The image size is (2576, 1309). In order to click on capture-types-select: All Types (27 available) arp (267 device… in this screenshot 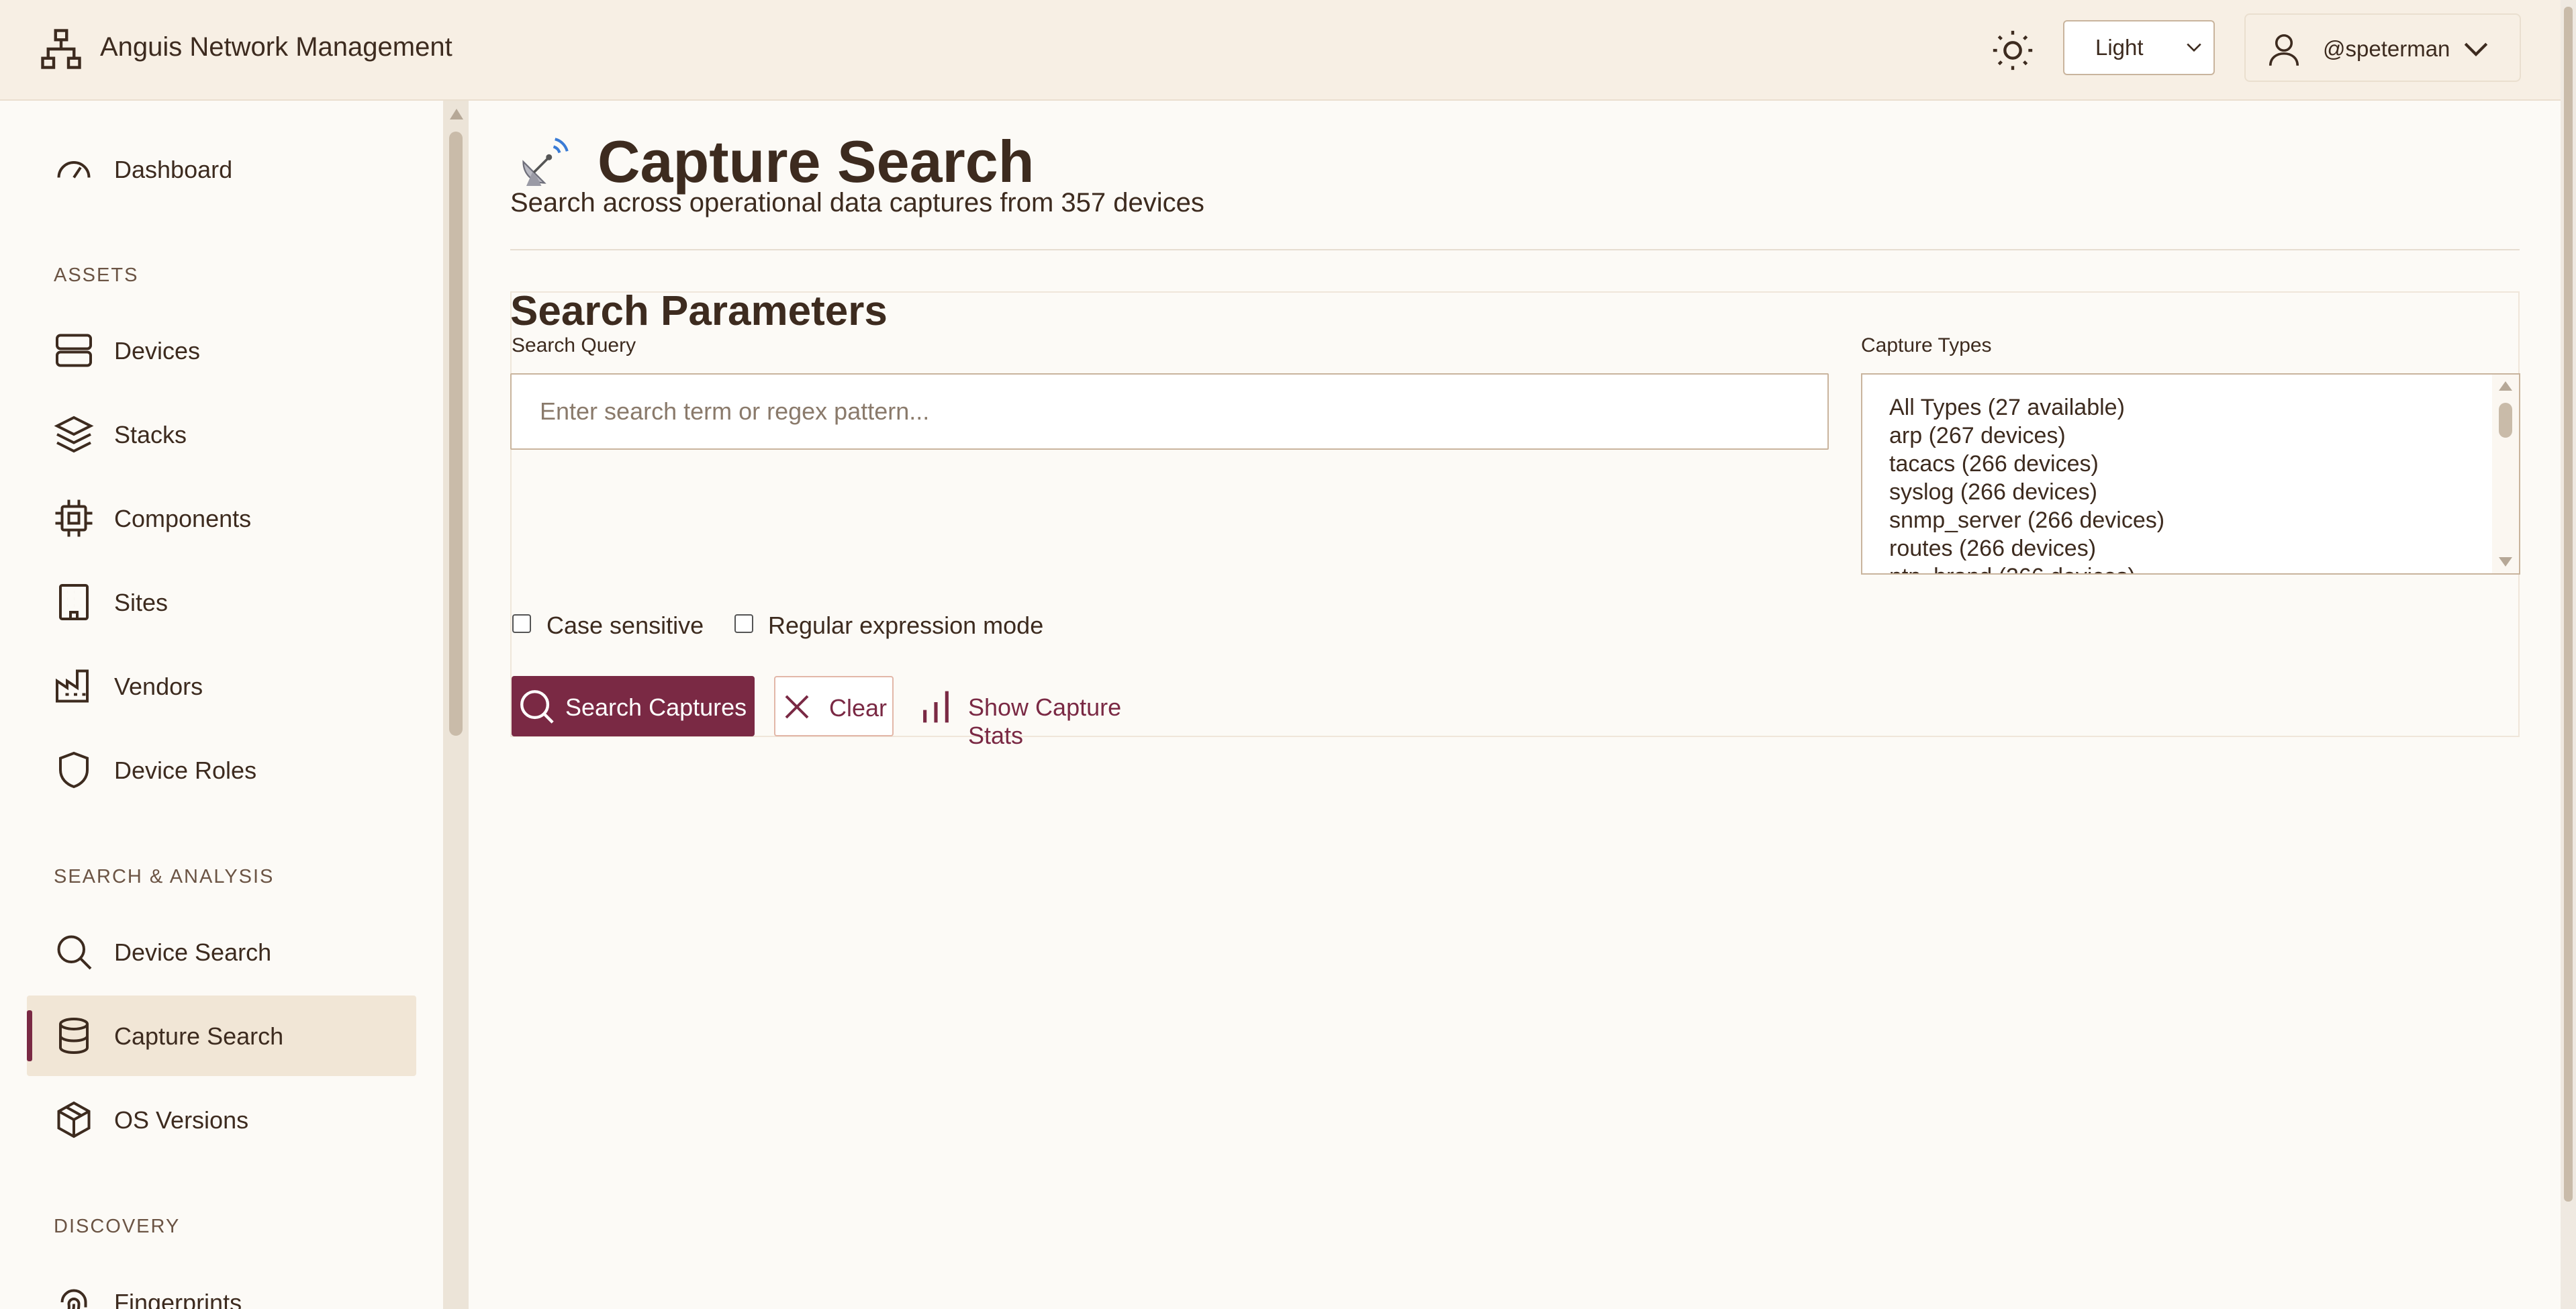, I will do `click(2190, 474)`.